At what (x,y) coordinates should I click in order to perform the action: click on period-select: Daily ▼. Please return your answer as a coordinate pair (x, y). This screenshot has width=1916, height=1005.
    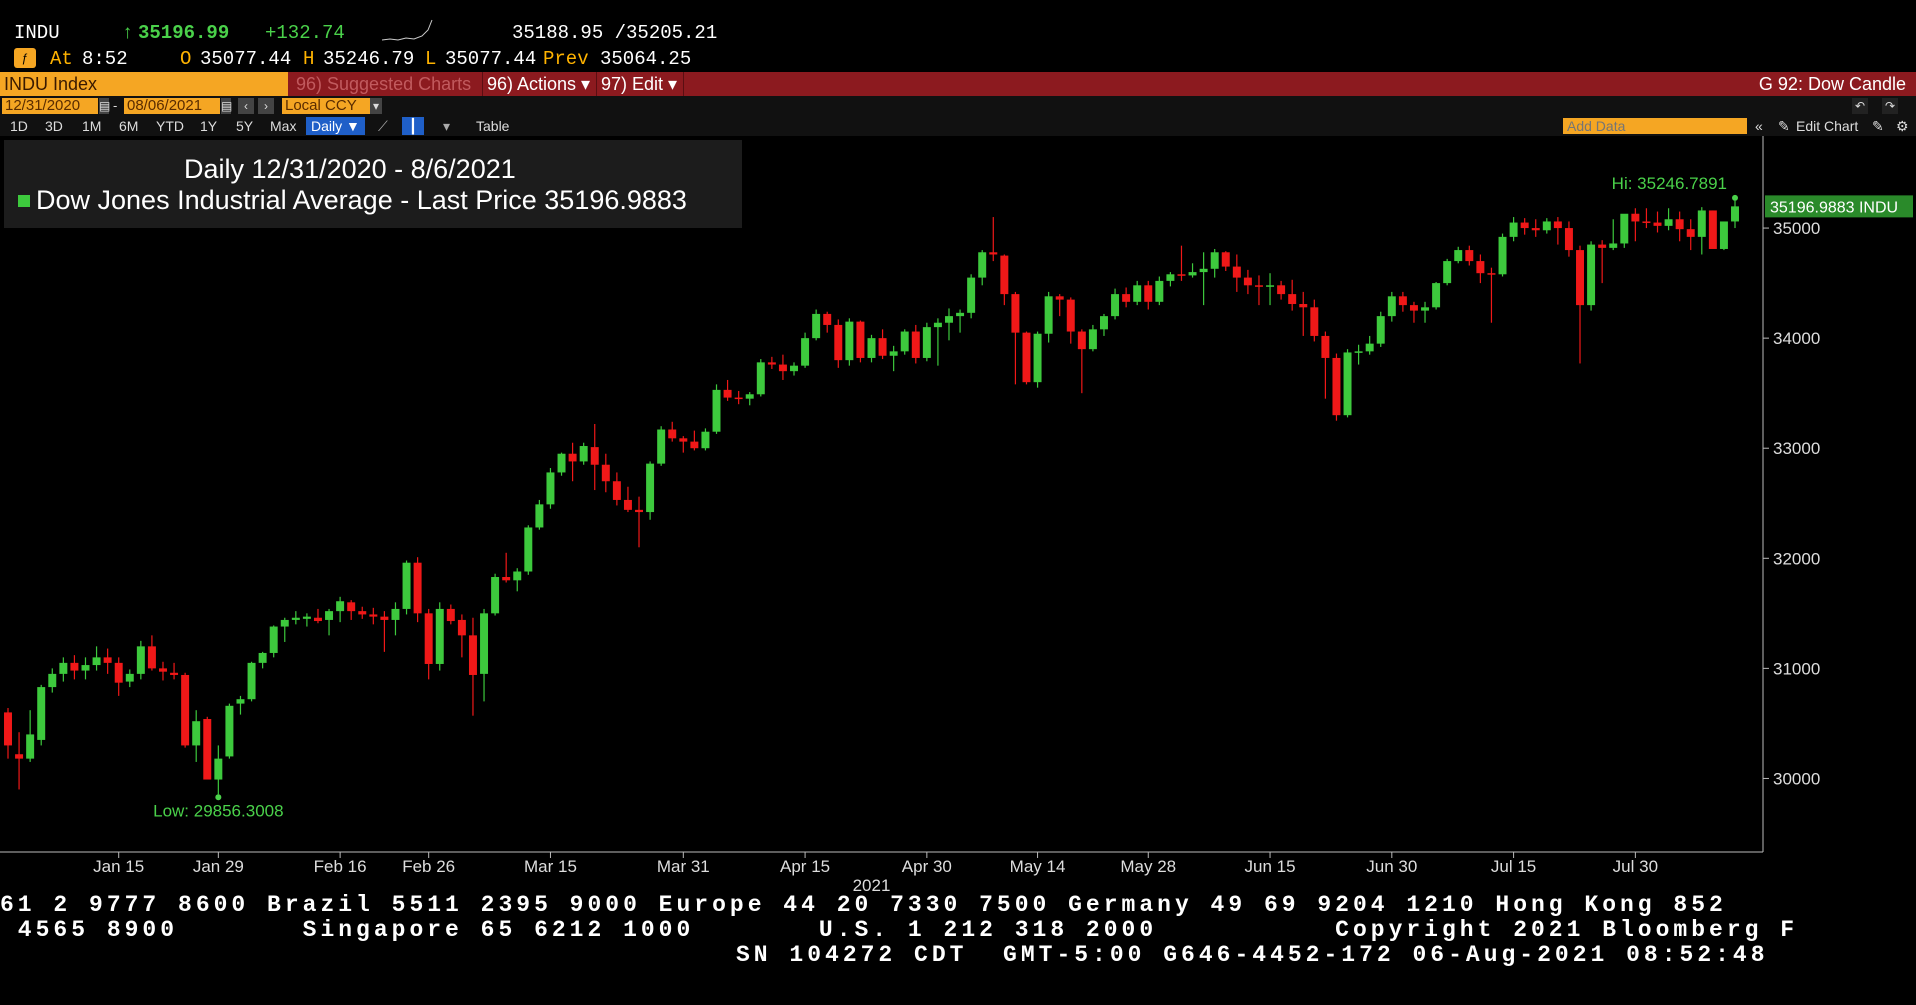
    Looking at the image, I should click on (335, 126).